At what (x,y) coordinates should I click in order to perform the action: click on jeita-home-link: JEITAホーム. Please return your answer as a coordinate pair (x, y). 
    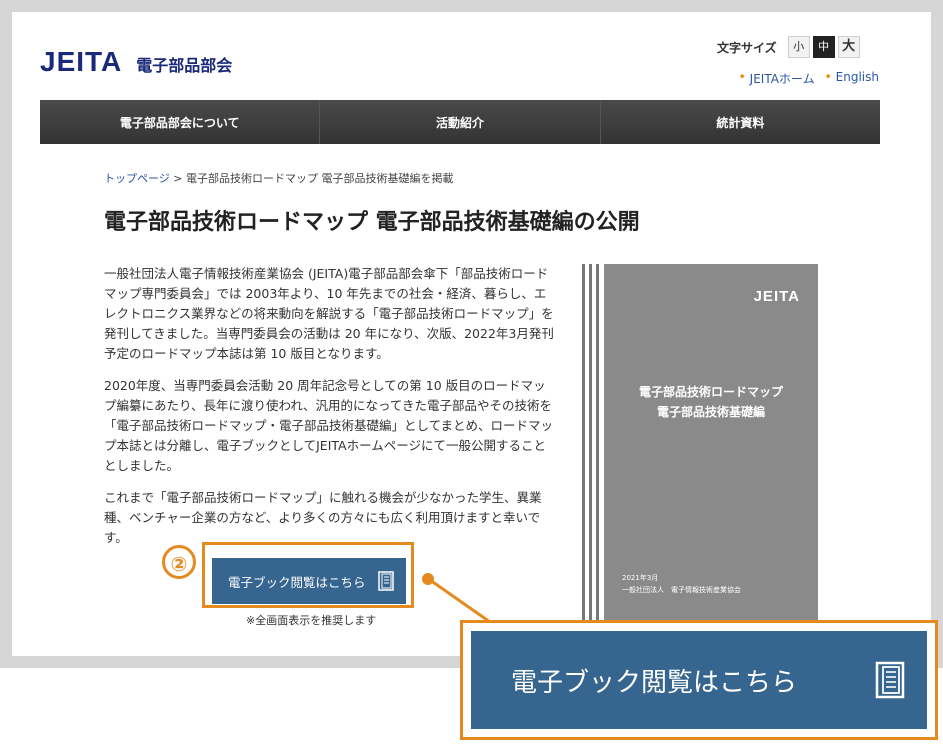
    Looking at the image, I should click on (782, 78).